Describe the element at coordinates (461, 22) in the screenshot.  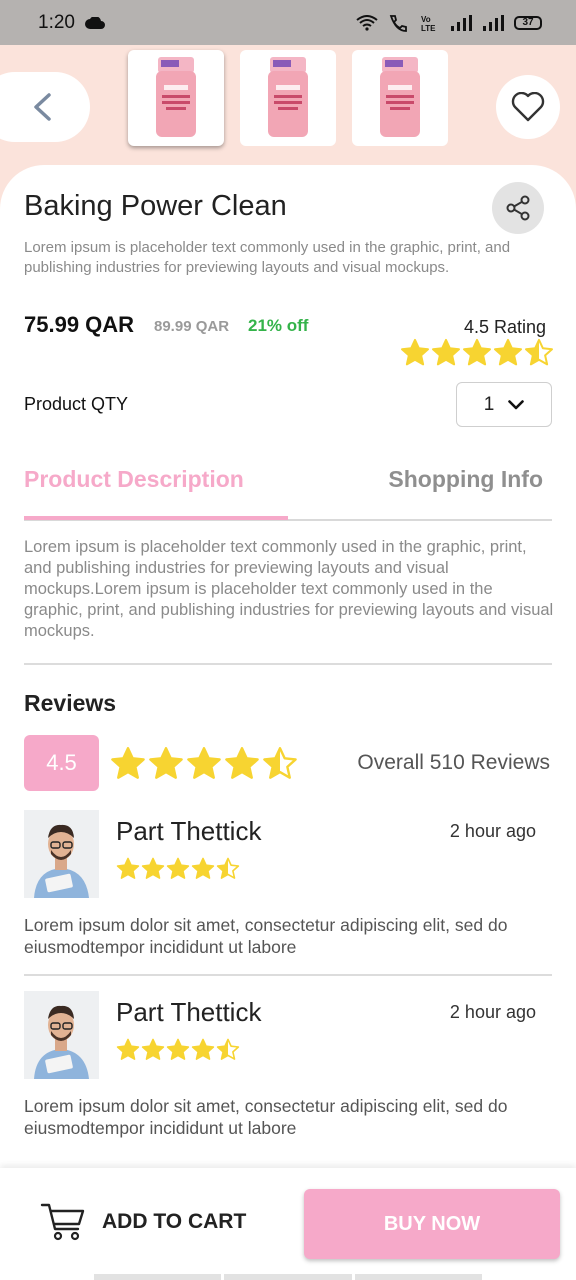
I see `signal-icon` at that location.